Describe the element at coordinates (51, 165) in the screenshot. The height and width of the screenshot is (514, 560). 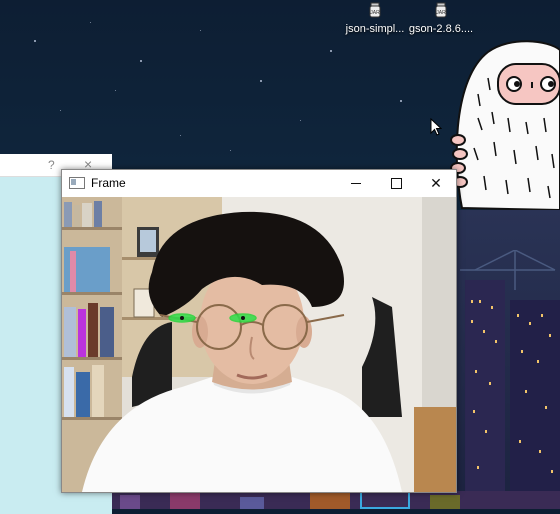
I see `help-button: ?` at that location.